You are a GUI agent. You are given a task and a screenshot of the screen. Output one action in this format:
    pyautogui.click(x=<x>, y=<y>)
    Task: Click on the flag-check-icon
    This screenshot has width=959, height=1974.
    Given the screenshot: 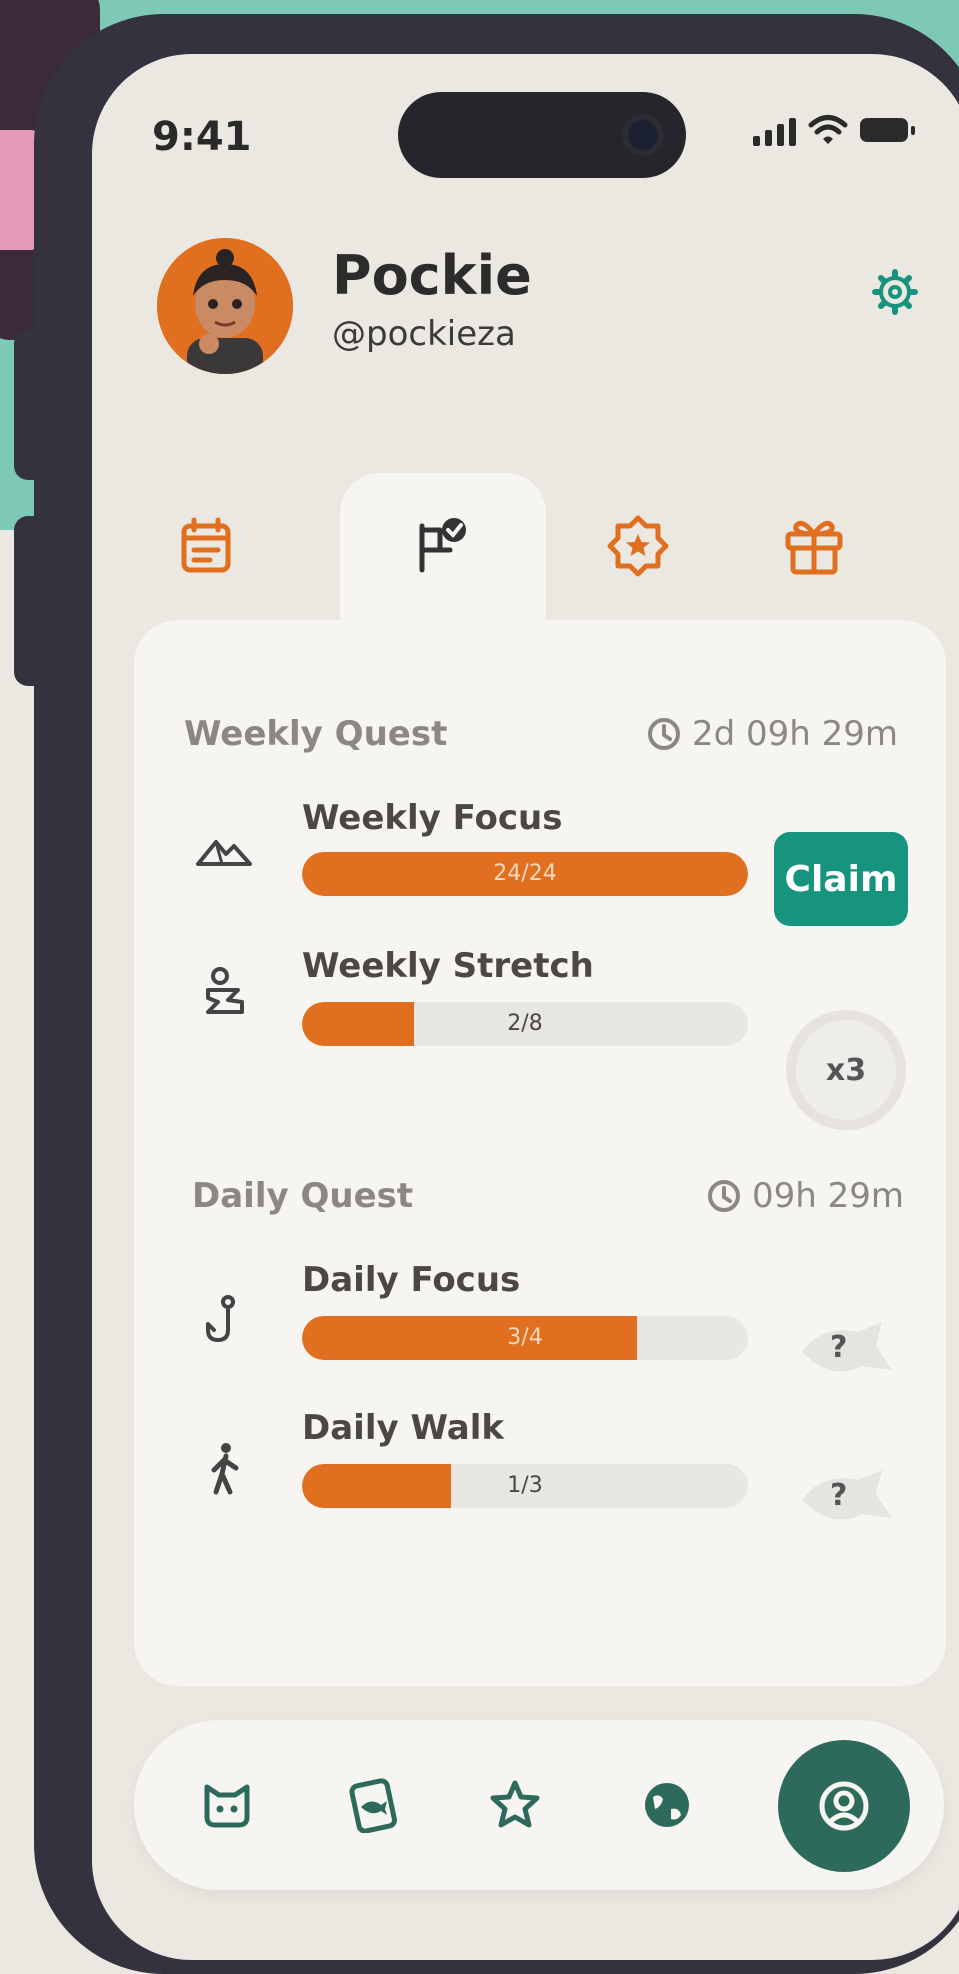 What is the action you would take?
    pyautogui.click(x=442, y=545)
    